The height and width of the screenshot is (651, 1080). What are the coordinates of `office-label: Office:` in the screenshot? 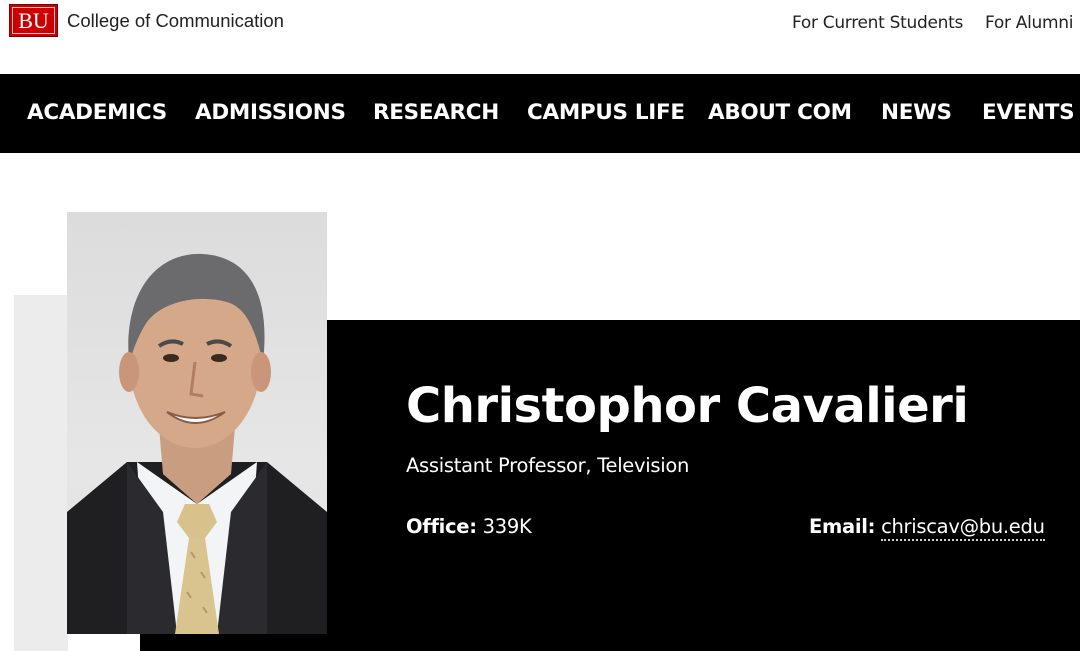 It's located at (441, 526).